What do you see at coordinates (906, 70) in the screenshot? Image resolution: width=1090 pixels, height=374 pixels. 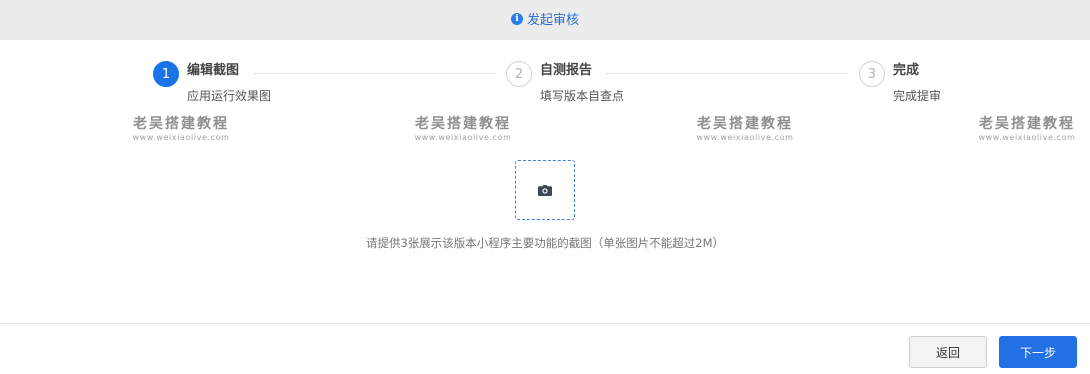 I see `step-3-title: 完成` at bounding box center [906, 70].